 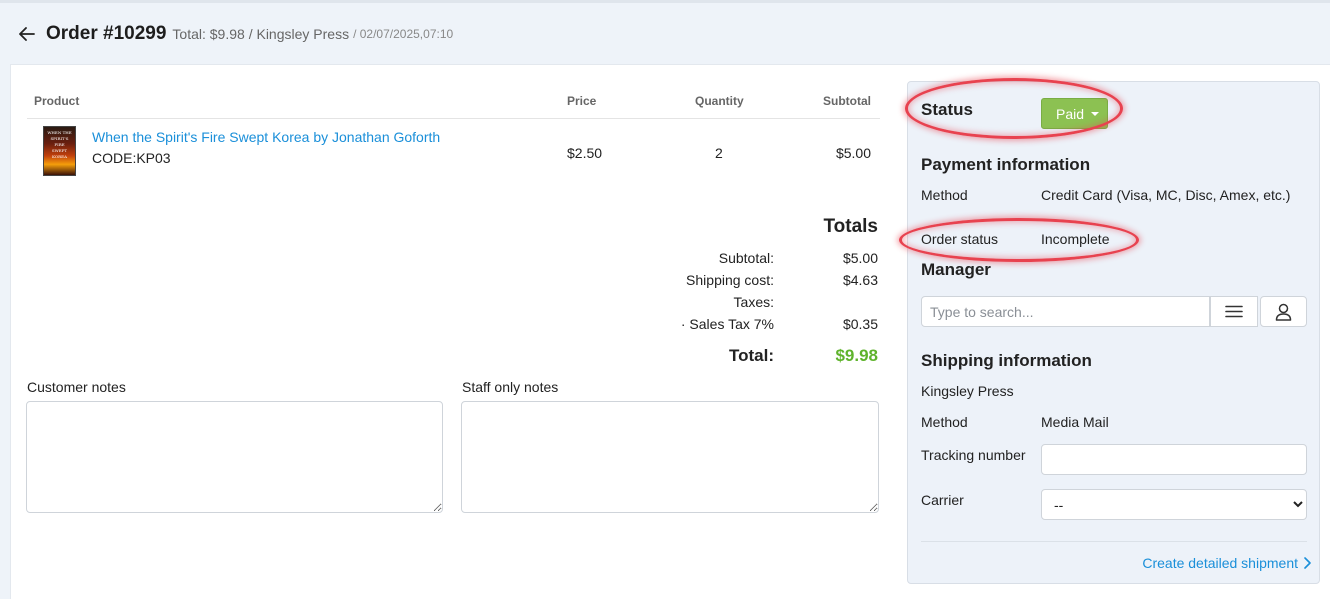 I want to click on tracking-number-input, so click(x=1174, y=459).